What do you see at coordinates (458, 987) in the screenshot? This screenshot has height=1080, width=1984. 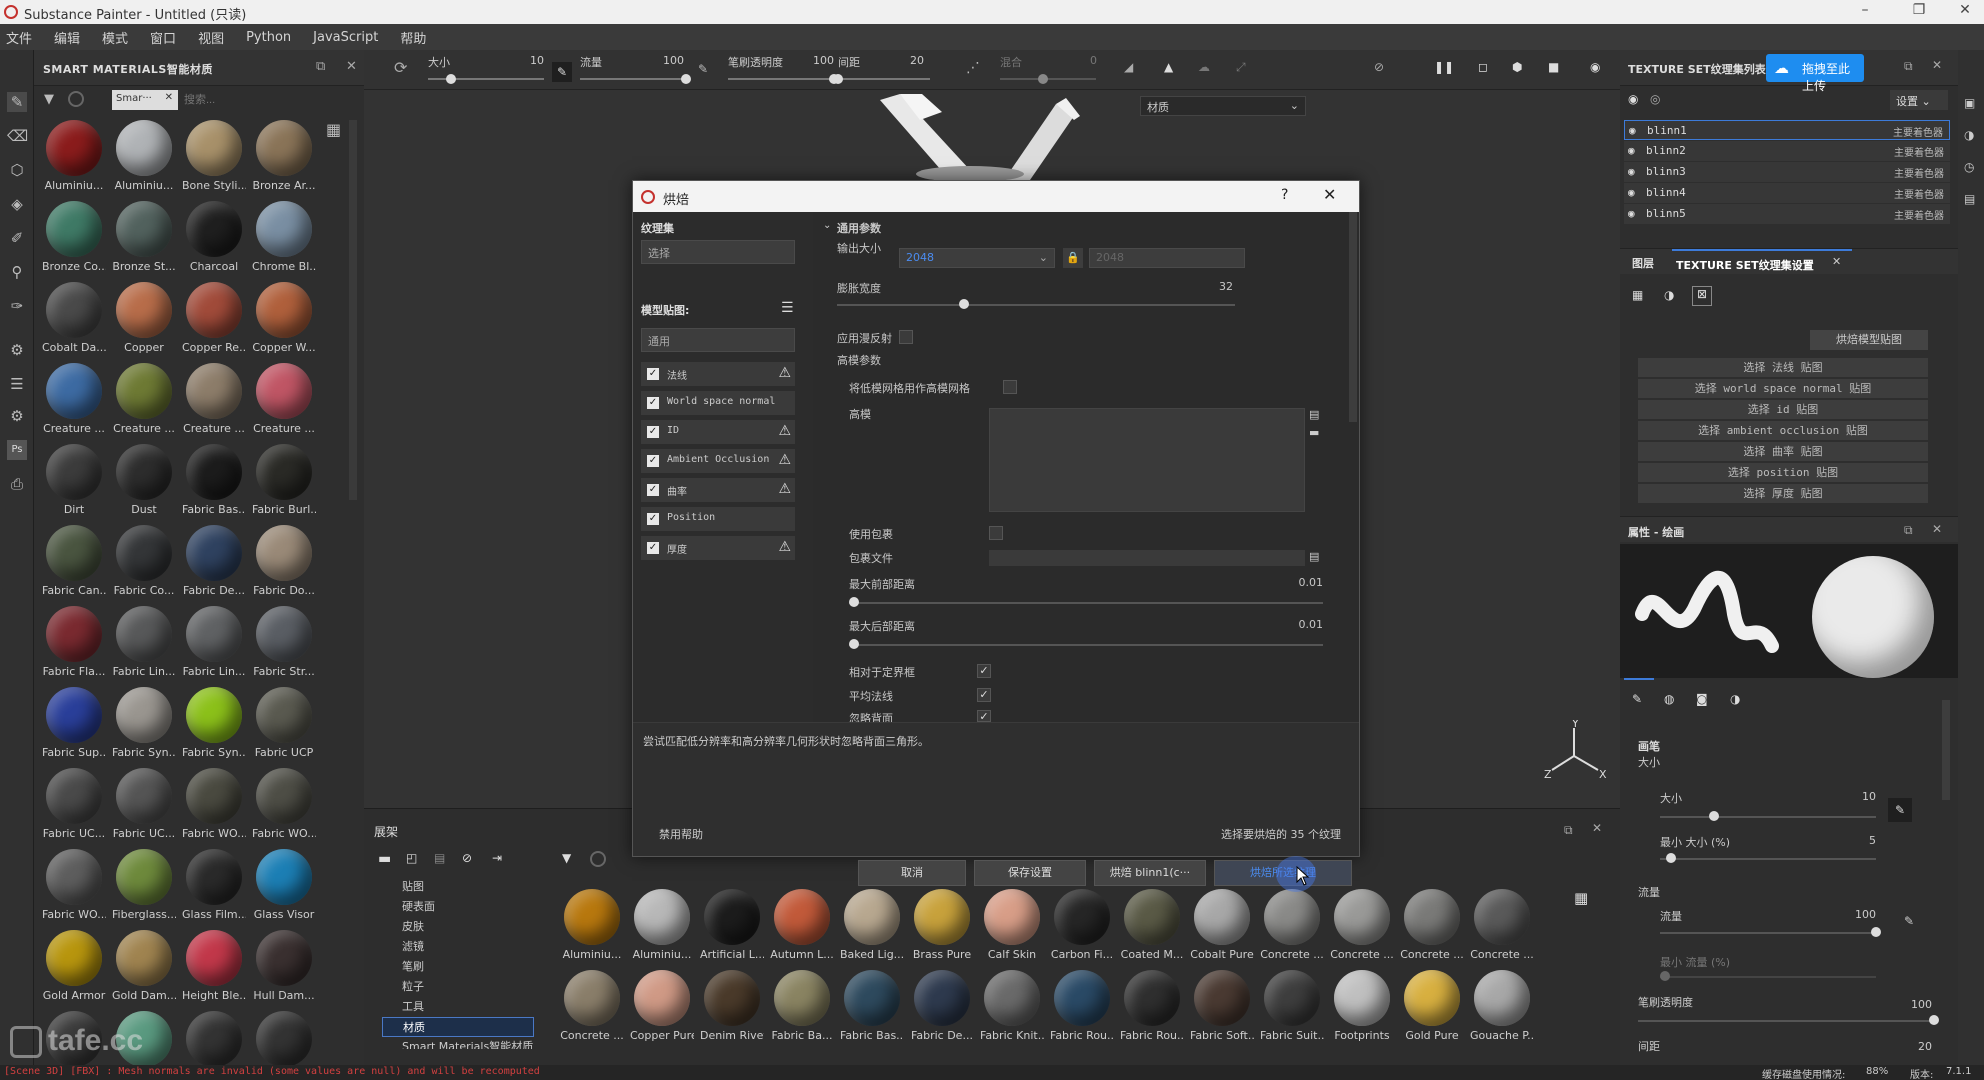 I see `shelf-category-item: 粒子` at bounding box center [458, 987].